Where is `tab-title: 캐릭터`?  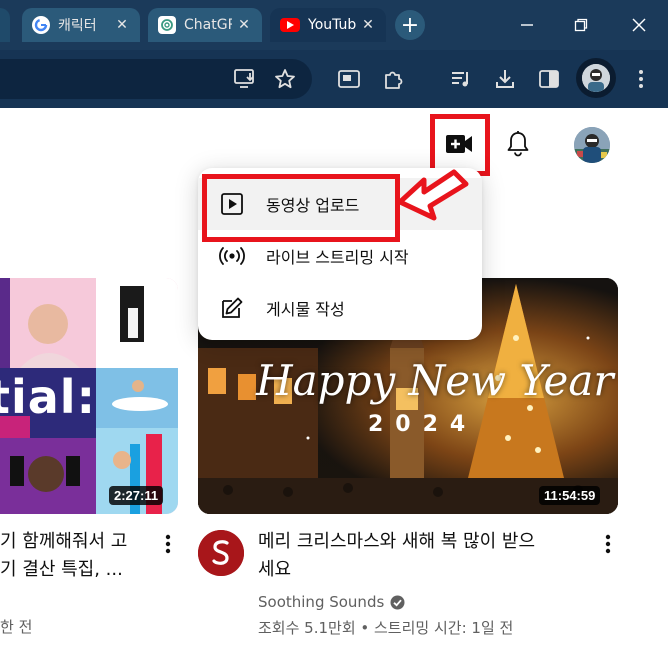
tab-title: 캐릭터 is located at coordinates (77, 26).